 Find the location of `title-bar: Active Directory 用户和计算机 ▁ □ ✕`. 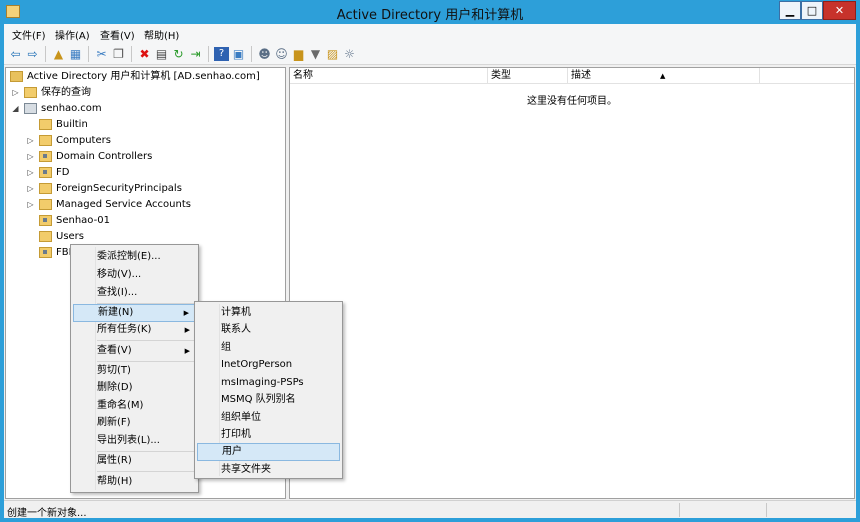

title-bar: Active Directory 用户和计算机 ▁ □ ✕ is located at coordinates (430, 12).